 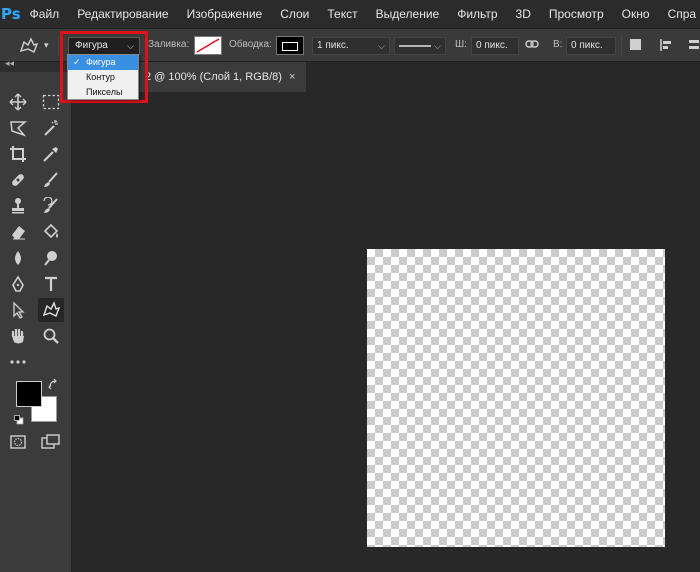 What do you see at coordinates (250, 44) in the screenshot?
I see `stroke-label: Обводка:` at bounding box center [250, 44].